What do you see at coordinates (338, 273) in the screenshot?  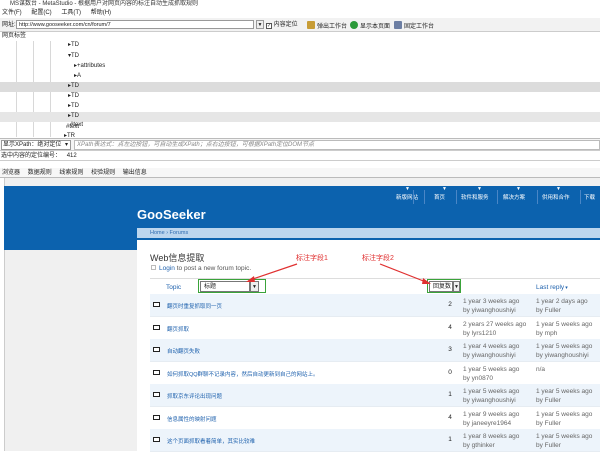 I see `annotation-arrows` at bounding box center [338, 273].